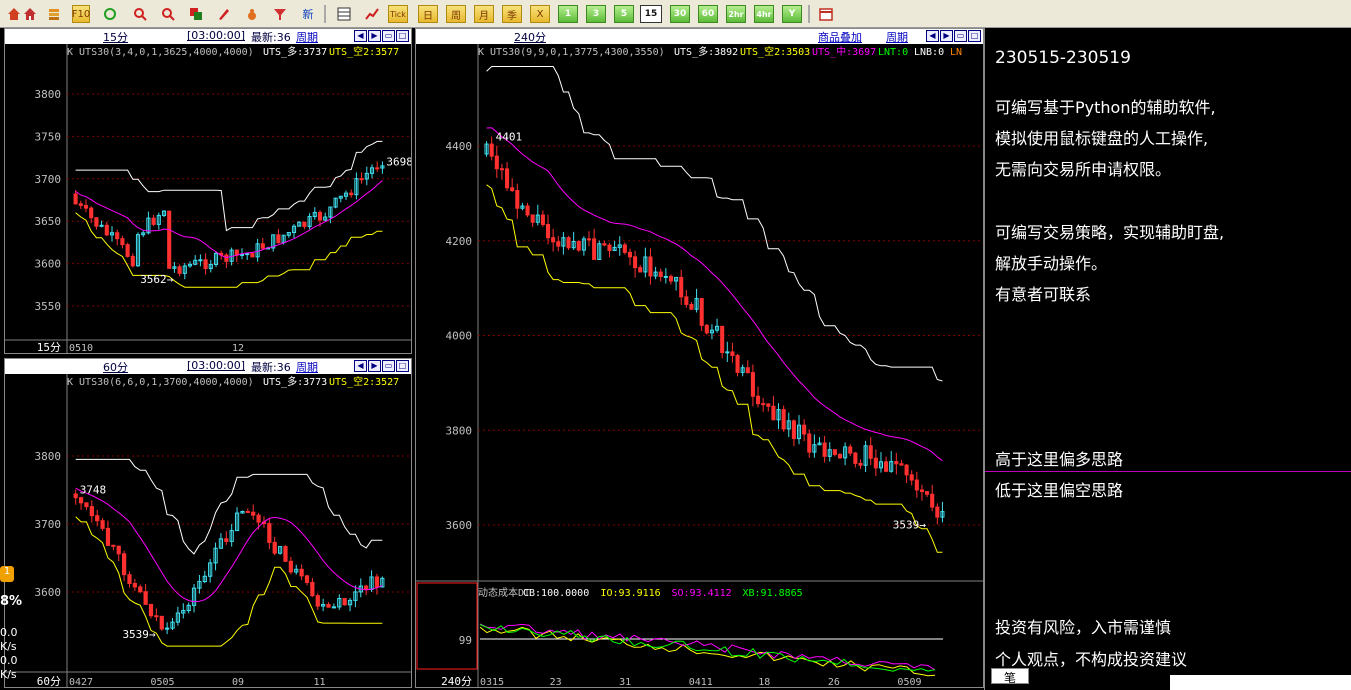  What do you see at coordinates (54, 14) in the screenshot?
I see `stack-icon` at bounding box center [54, 14].